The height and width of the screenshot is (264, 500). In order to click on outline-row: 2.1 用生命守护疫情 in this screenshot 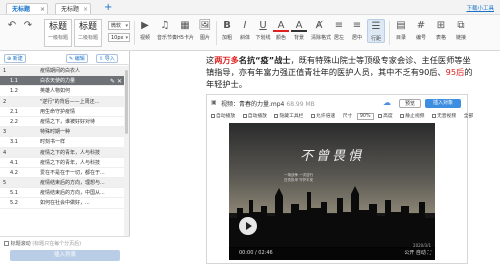, I will do `click(62, 112)`.